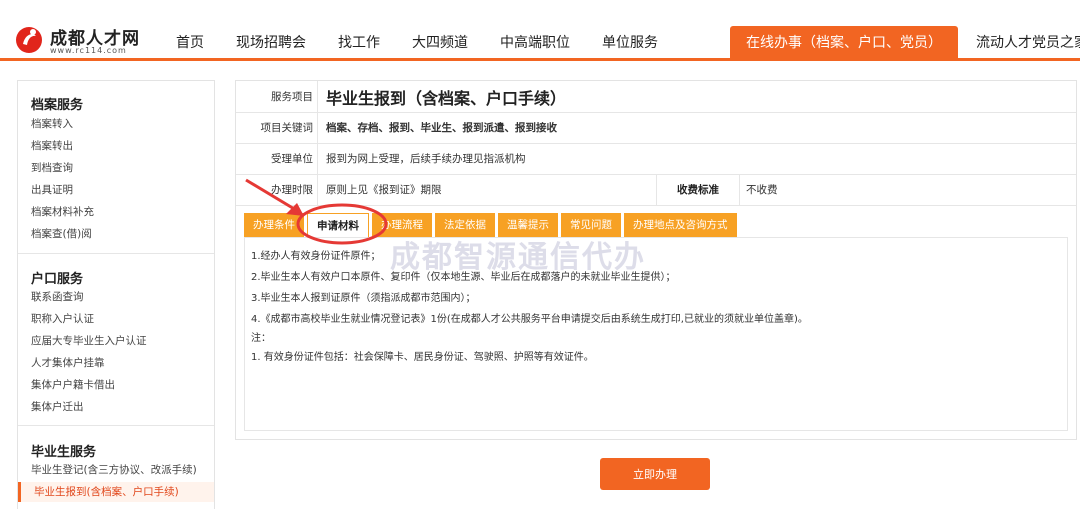  What do you see at coordinates (52, 167) in the screenshot?
I see `sidebar-item: 到档查询` at bounding box center [52, 167].